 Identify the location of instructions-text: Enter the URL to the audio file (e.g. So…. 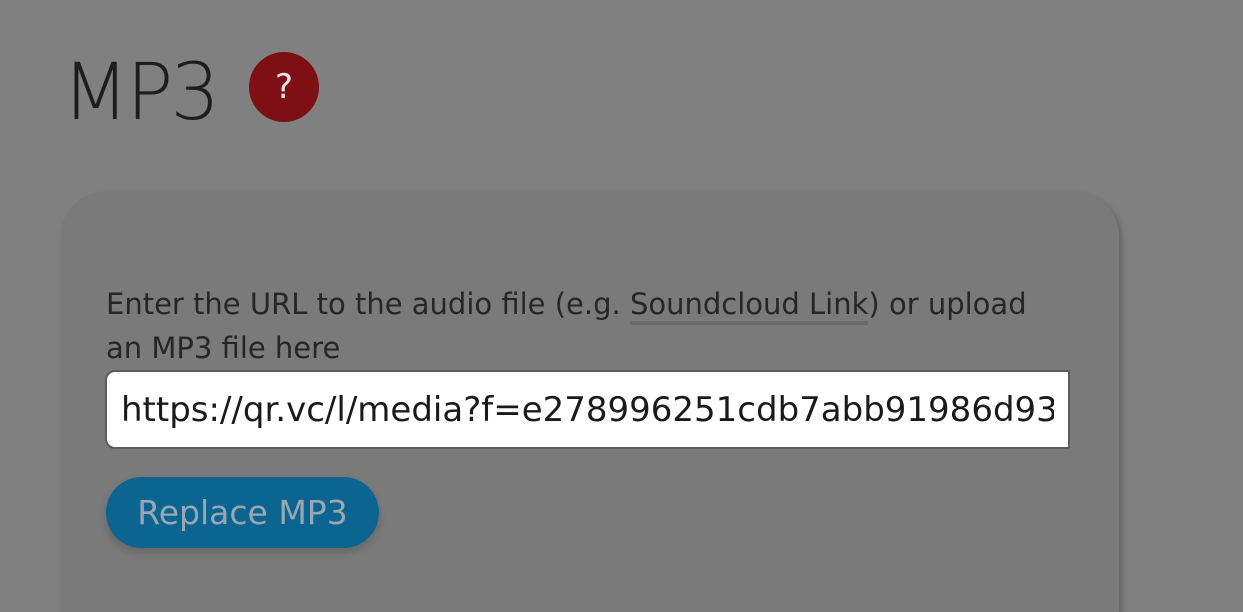
(586, 326).